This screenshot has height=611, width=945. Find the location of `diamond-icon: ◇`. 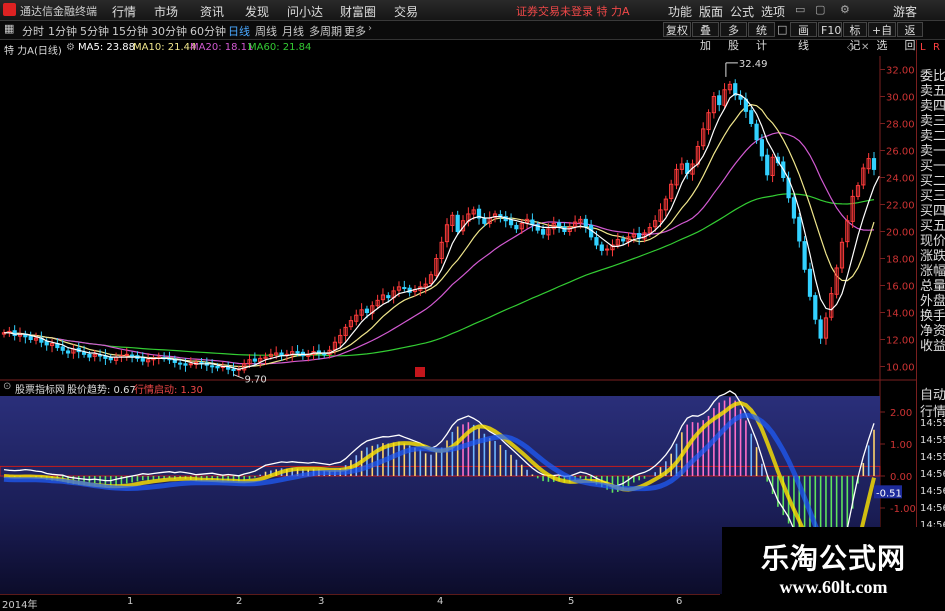

diamond-icon: ◇ is located at coordinates (851, 47).